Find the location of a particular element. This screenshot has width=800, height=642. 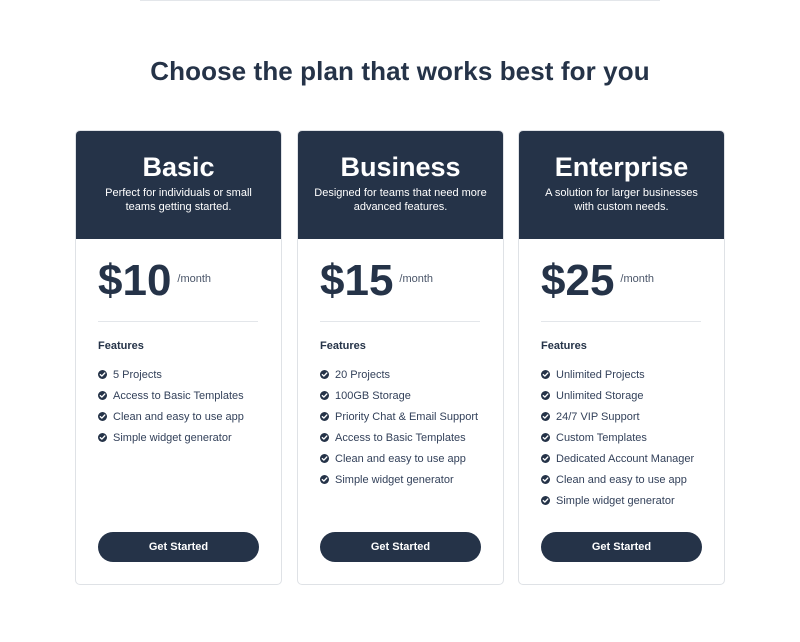

feature-label: 100GB Storage is located at coordinates (373, 395).